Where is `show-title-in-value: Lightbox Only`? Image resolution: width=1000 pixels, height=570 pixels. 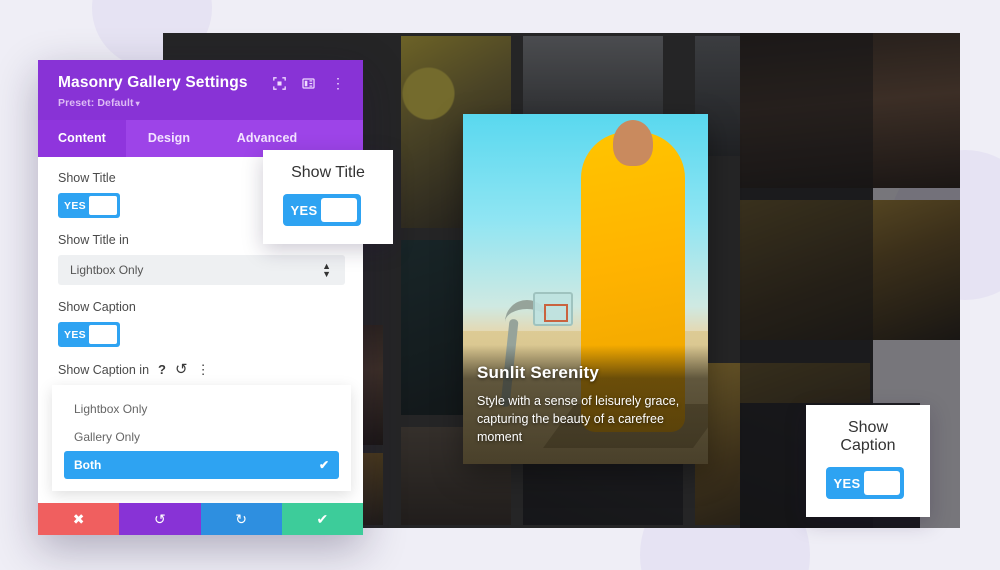
show-title-in-value: Lightbox Only is located at coordinates (107, 270).